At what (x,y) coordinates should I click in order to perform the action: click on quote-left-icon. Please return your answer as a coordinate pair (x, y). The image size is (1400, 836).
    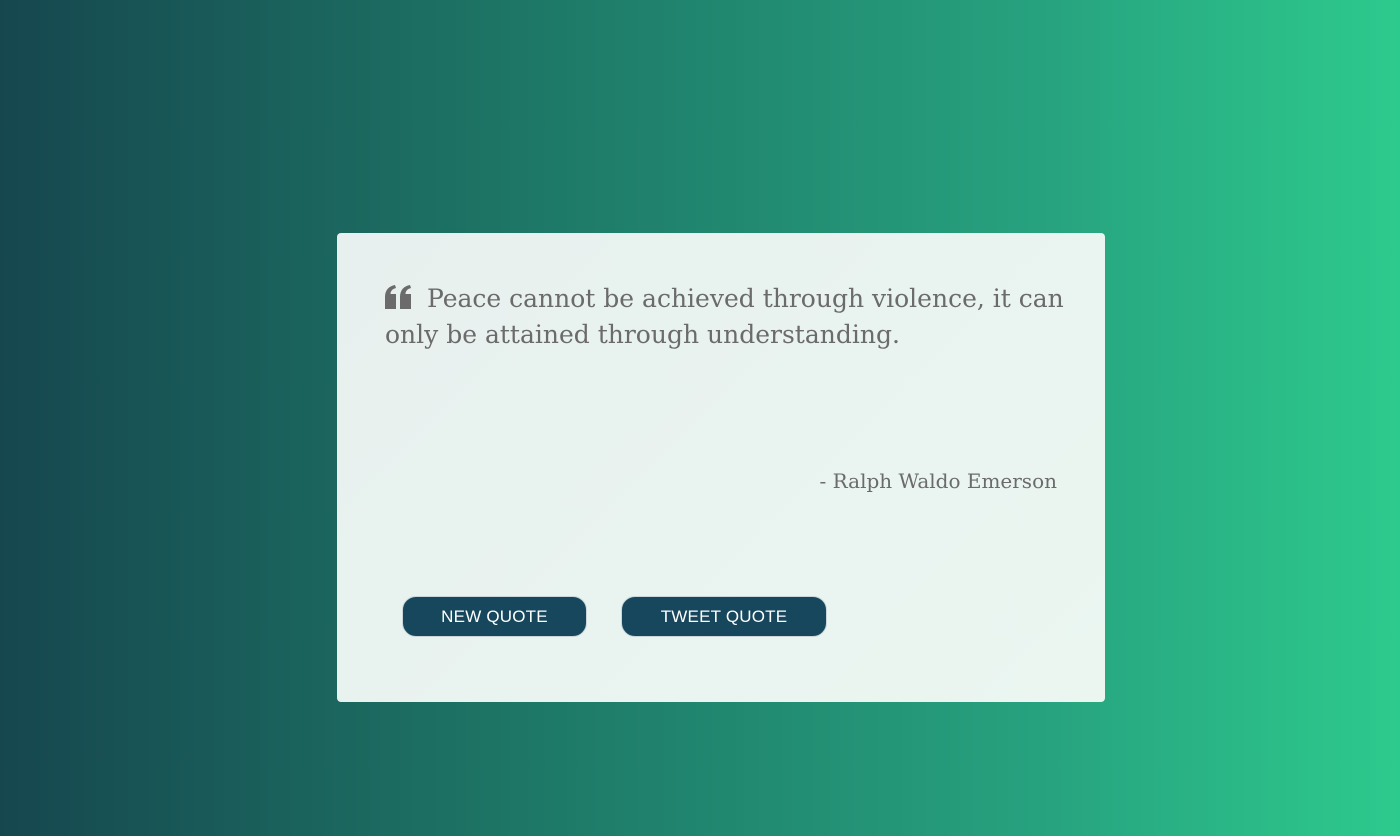
    Looking at the image, I should click on (398, 296).